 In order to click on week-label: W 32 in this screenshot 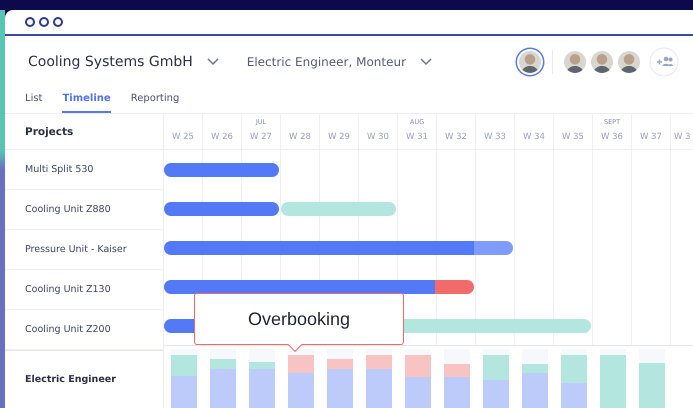, I will do `click(456, 137)`.